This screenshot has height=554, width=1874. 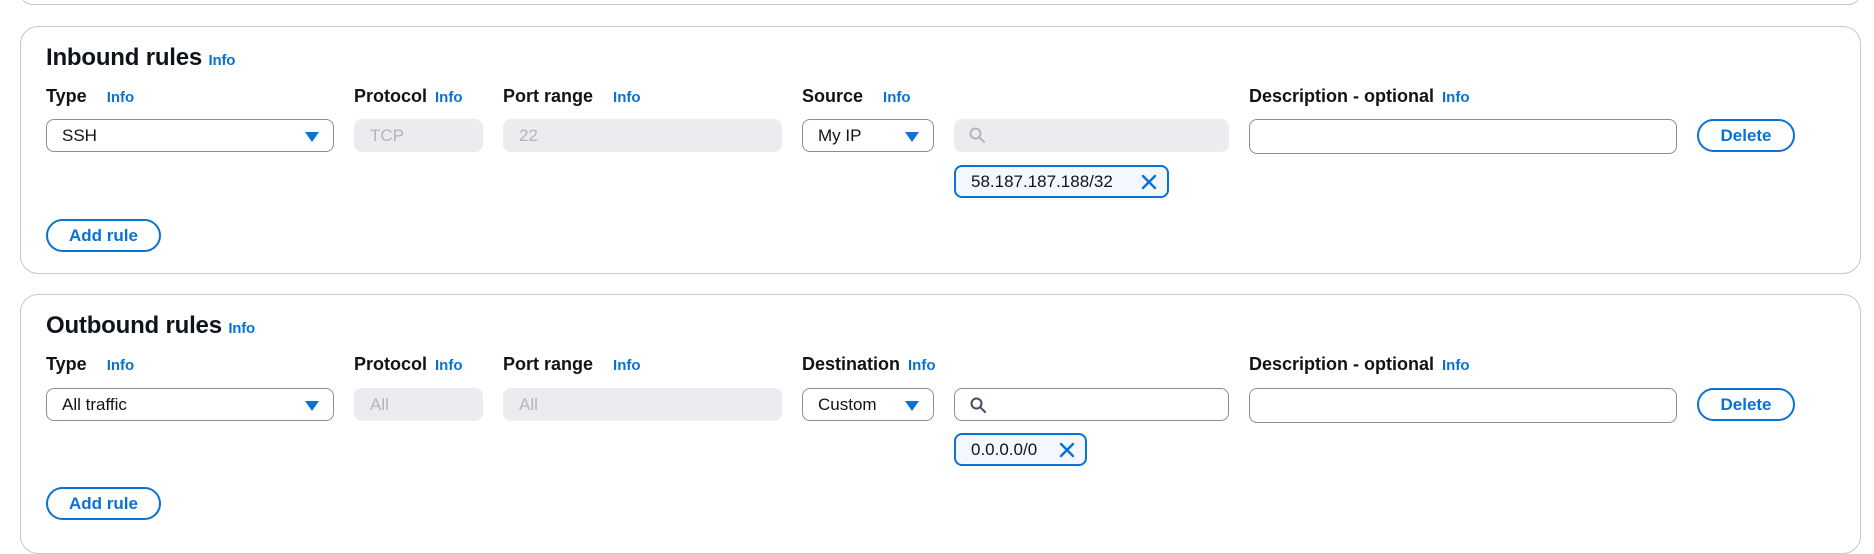 What do you see at coordinates (642, 135) in the screenshot?
I see `inbound-port-range-field: 22` at bounding box center [642, 135].